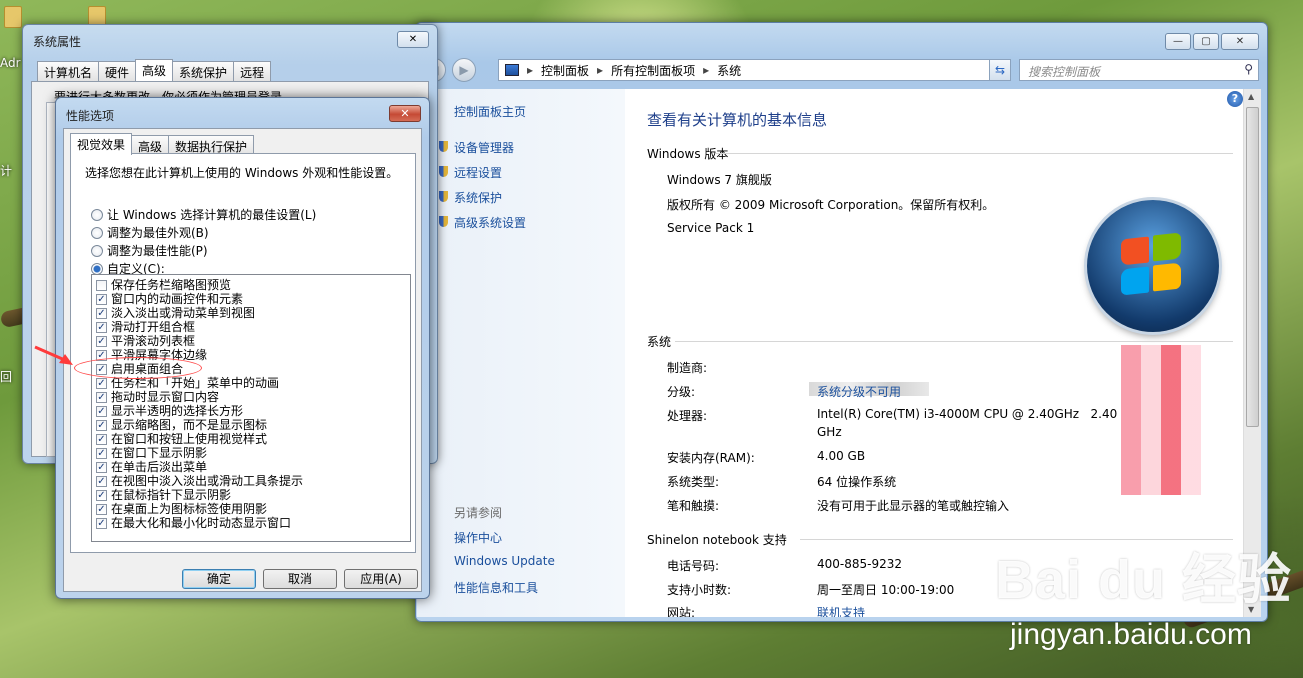  Describe the element at coordinates (151, 467) in the screenshot. I see `effect-checkbox-item: ✓ 在单击后淡出菜单` at that location.